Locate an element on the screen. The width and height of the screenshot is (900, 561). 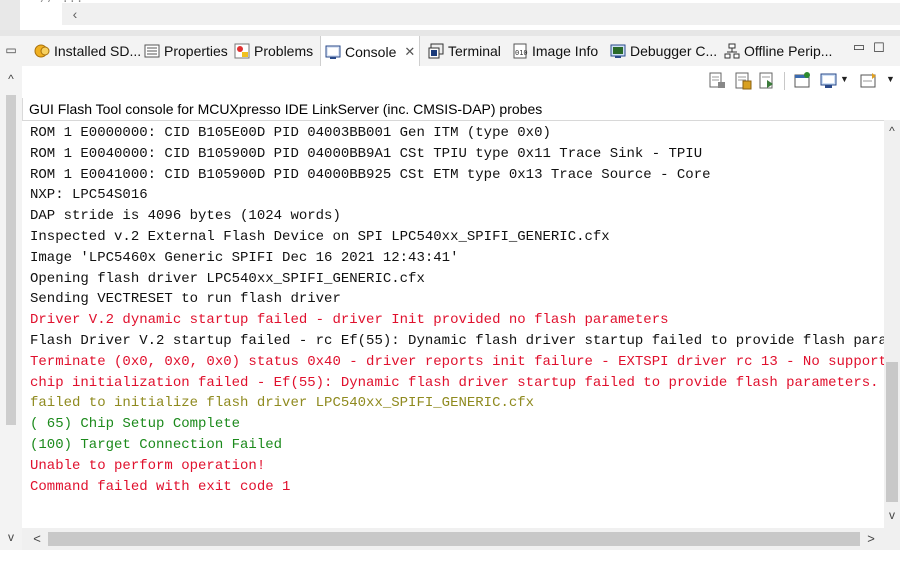
left-scroll-up-arrow: ^ is located at coordinates (11, 79).